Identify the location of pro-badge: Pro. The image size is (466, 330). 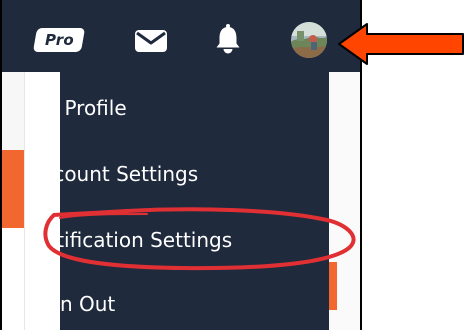
(59, 40).